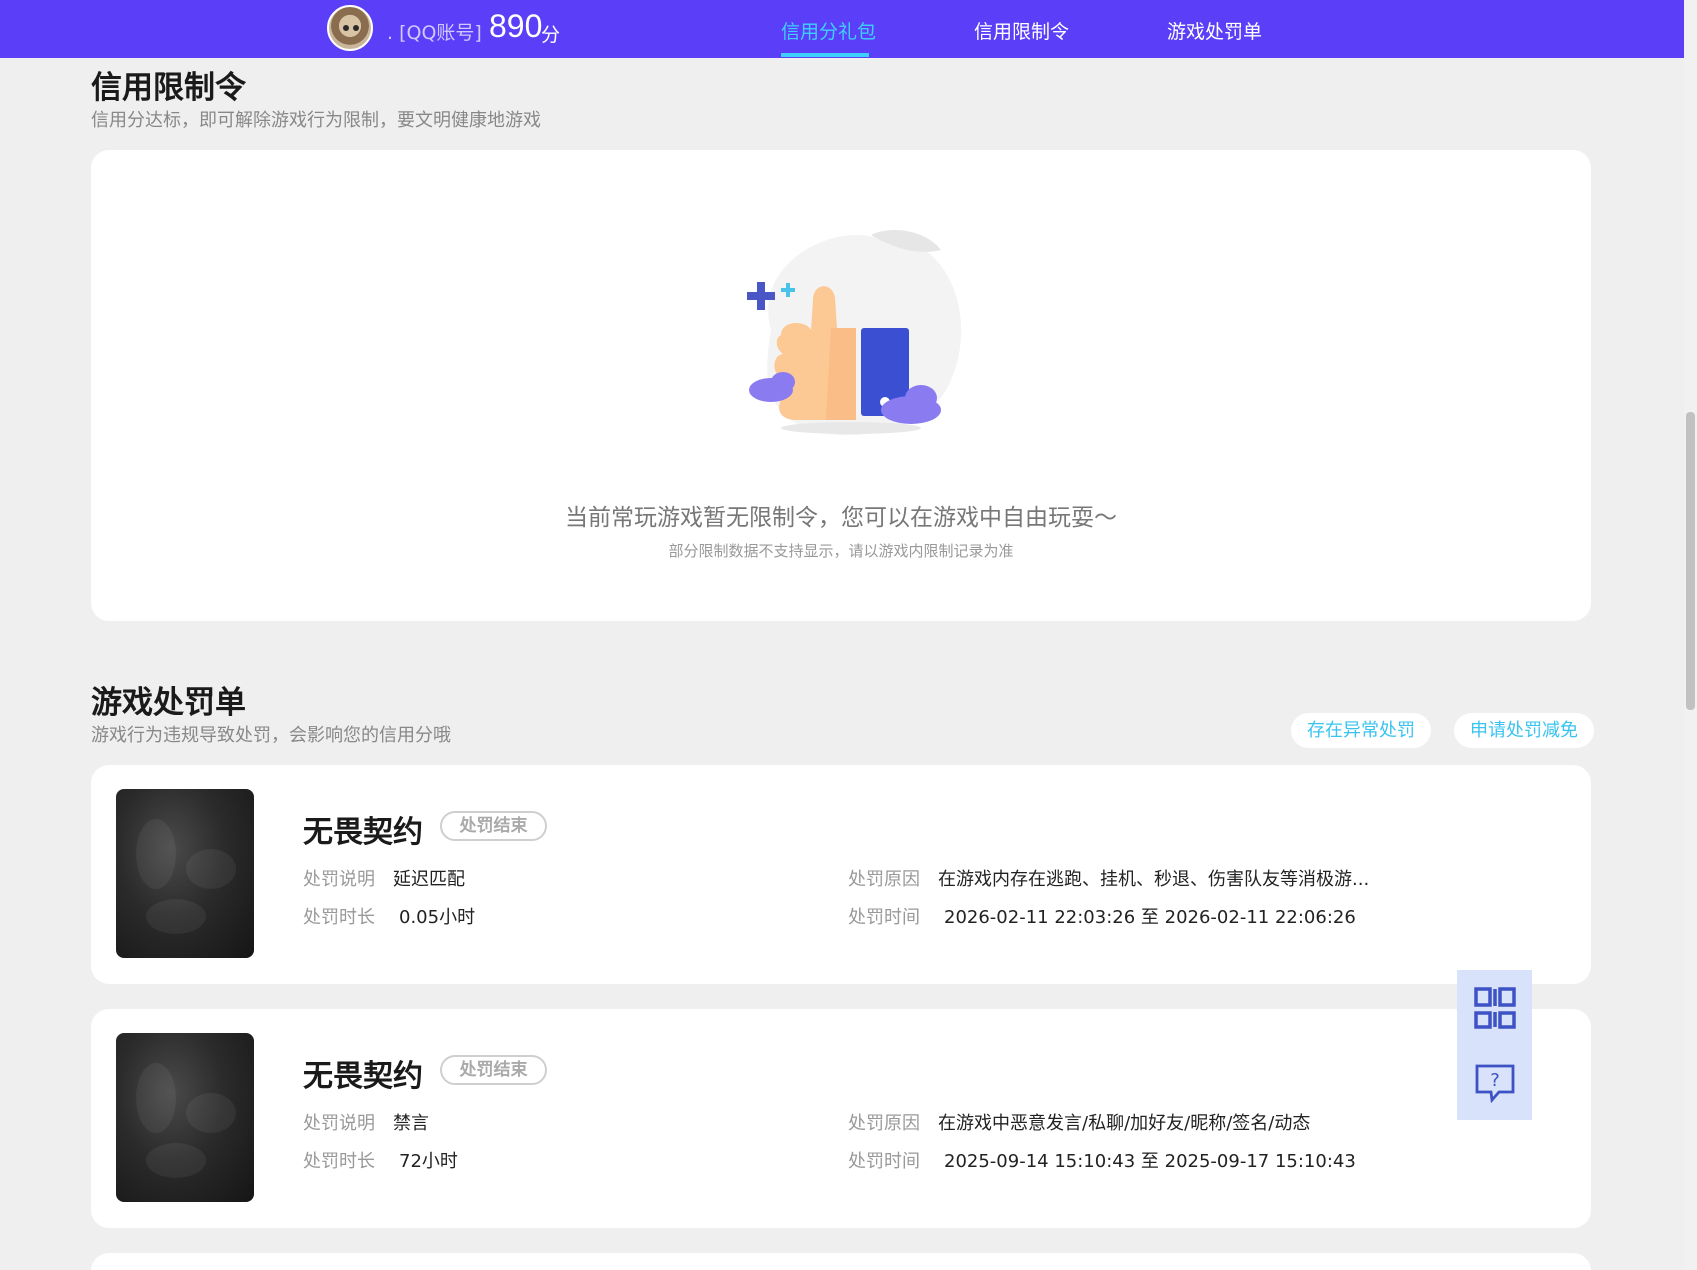 The height and width of the screenshot is (1270, 1697). I want to click on penalty-reason-value: 在游戏中恶意发言/私聊/加好友/昵称/签名/动态, so click(1124, 1123).